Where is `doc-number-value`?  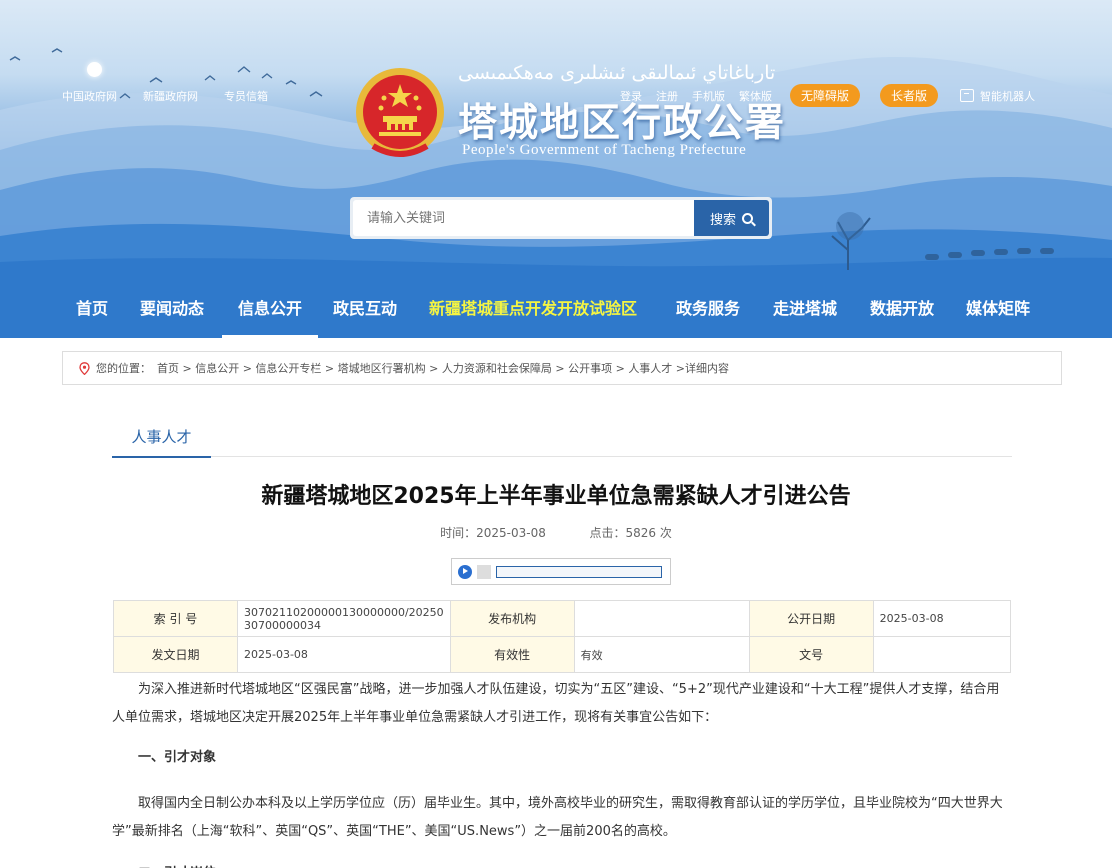
doc-number-value is located at coordinates (942, 654).